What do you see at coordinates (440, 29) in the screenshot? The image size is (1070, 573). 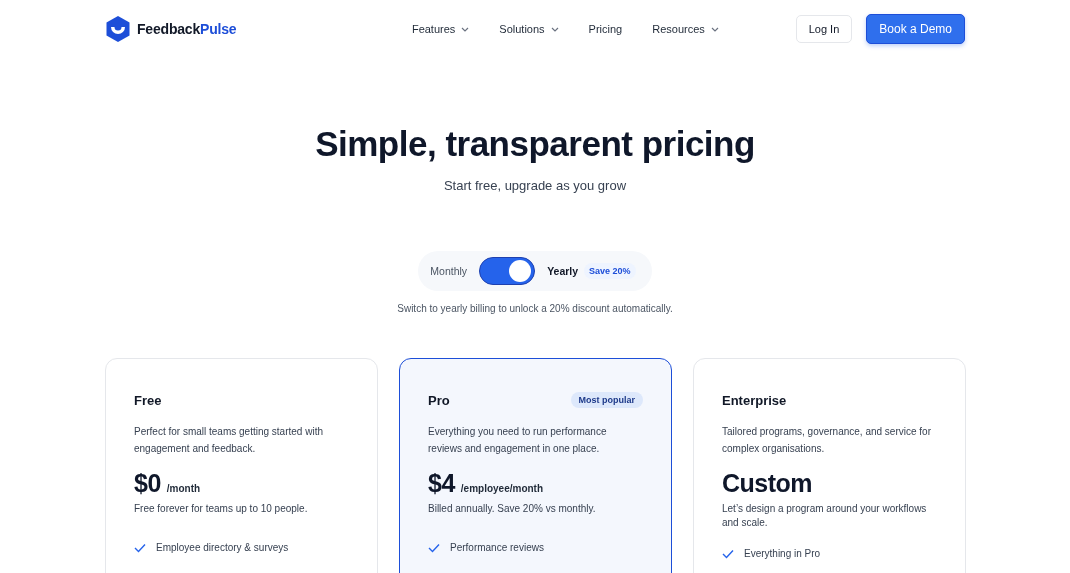 I see `nav-link: Features` at bounding box center [440, 29].